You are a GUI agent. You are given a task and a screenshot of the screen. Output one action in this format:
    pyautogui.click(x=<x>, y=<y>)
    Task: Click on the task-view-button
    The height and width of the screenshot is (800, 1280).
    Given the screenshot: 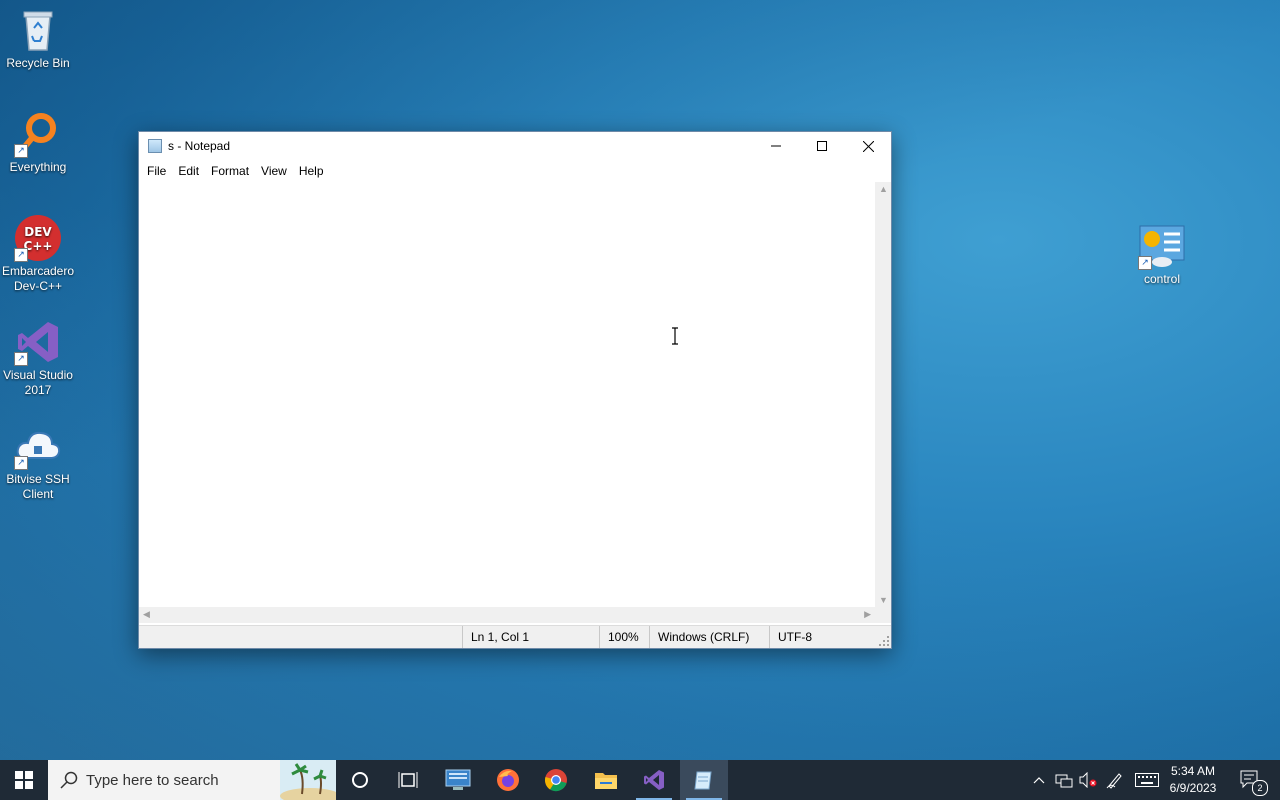 What is the action you would take?
    pyautogui.click(x=408, y=780)
    